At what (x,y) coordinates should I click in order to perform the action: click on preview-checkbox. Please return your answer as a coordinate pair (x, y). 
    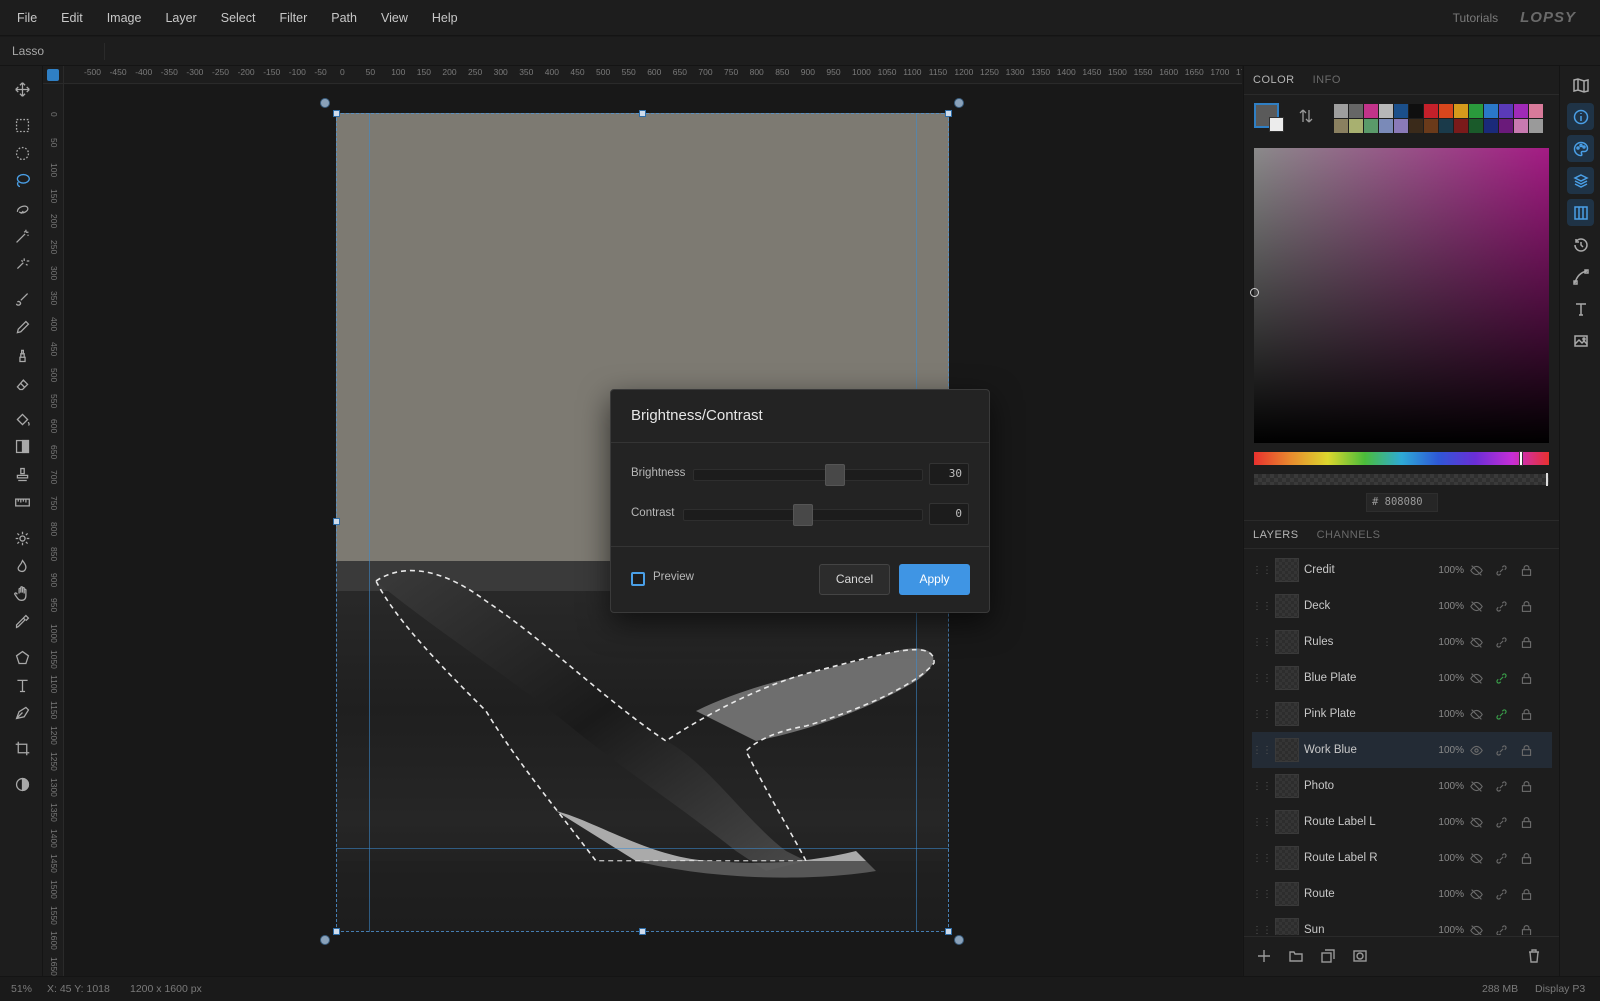
    Looking at the image, I should click on (638, 579).